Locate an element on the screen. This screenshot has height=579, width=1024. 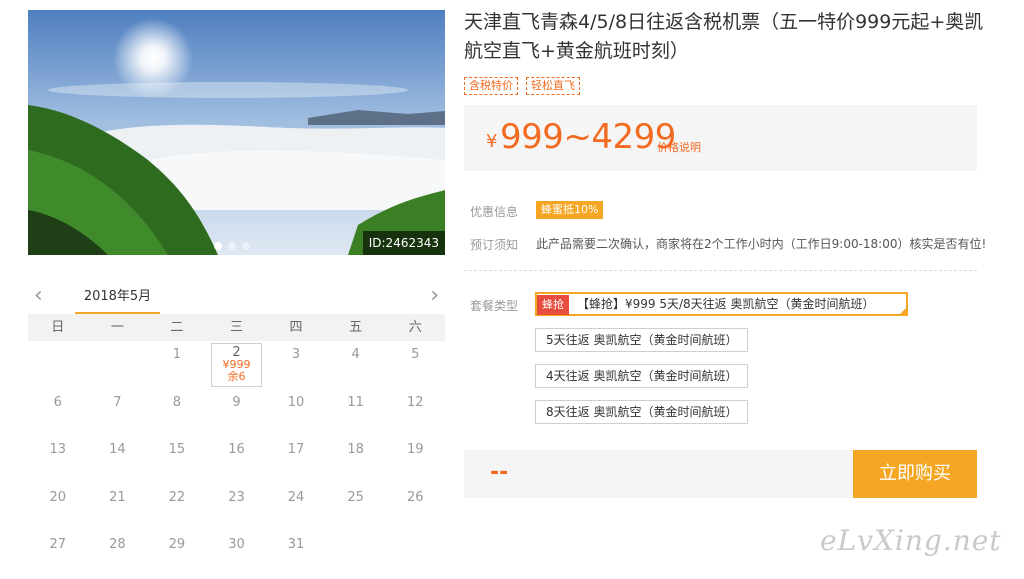
calendar-day: 18 is located at coordinates (355, 449).